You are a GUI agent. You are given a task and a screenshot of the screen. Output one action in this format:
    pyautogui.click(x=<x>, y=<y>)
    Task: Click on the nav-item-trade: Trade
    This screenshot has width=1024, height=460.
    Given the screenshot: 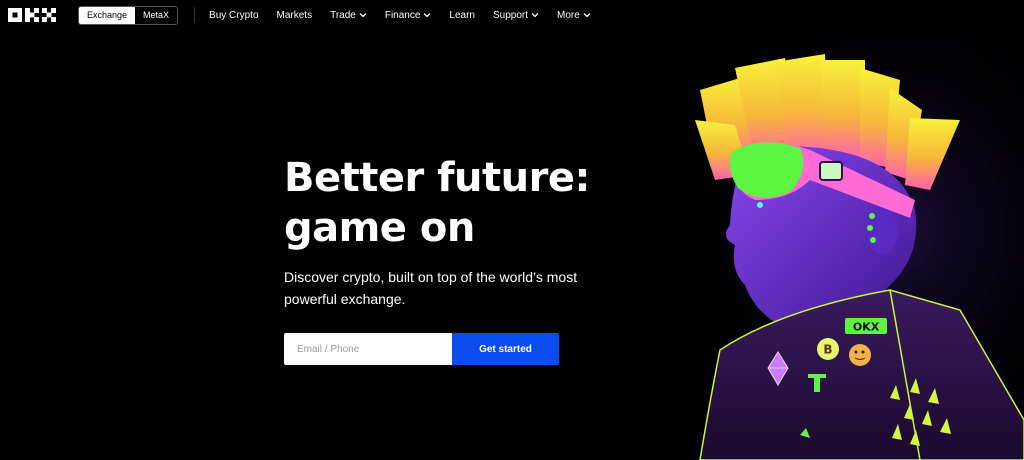 What is the action you would take?
    pyautogui.click(x=348, y=15)
    